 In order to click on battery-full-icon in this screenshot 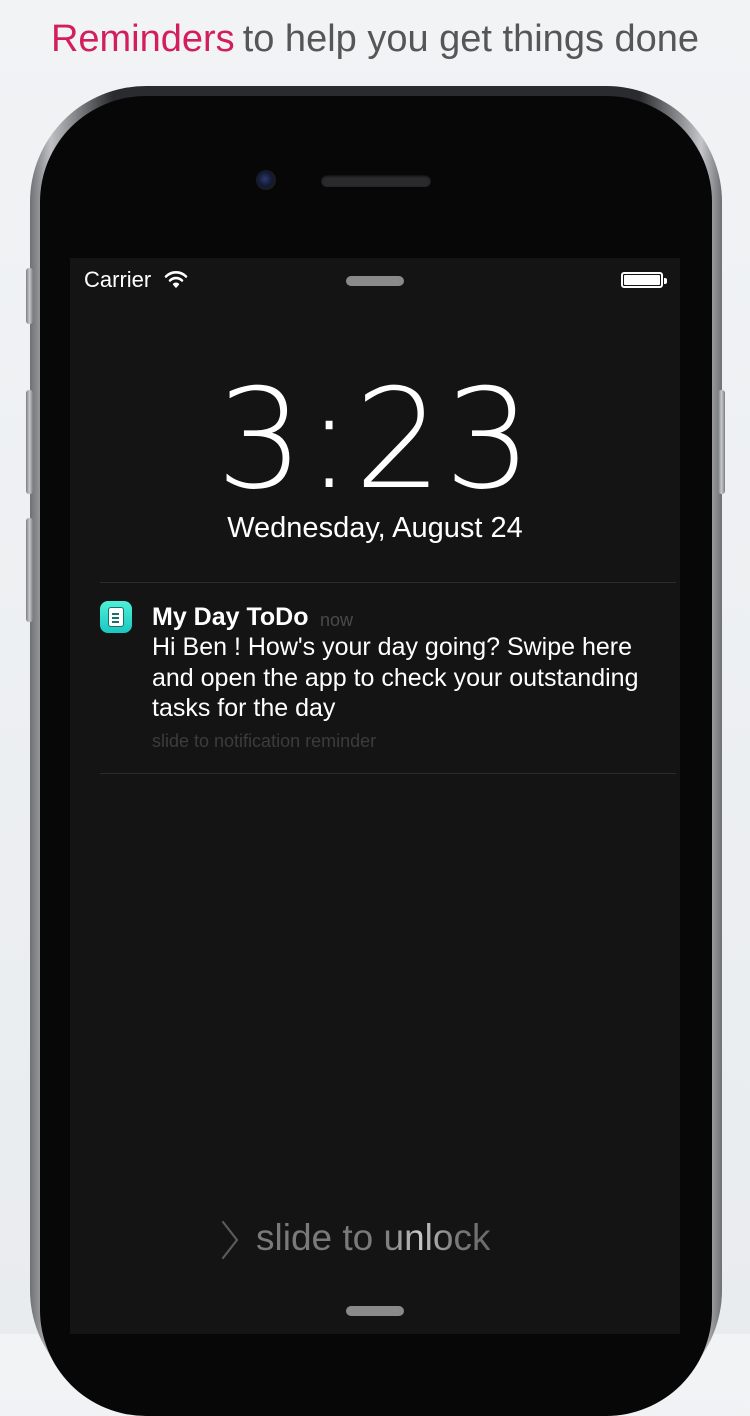, I will do `click(644, 280)`.